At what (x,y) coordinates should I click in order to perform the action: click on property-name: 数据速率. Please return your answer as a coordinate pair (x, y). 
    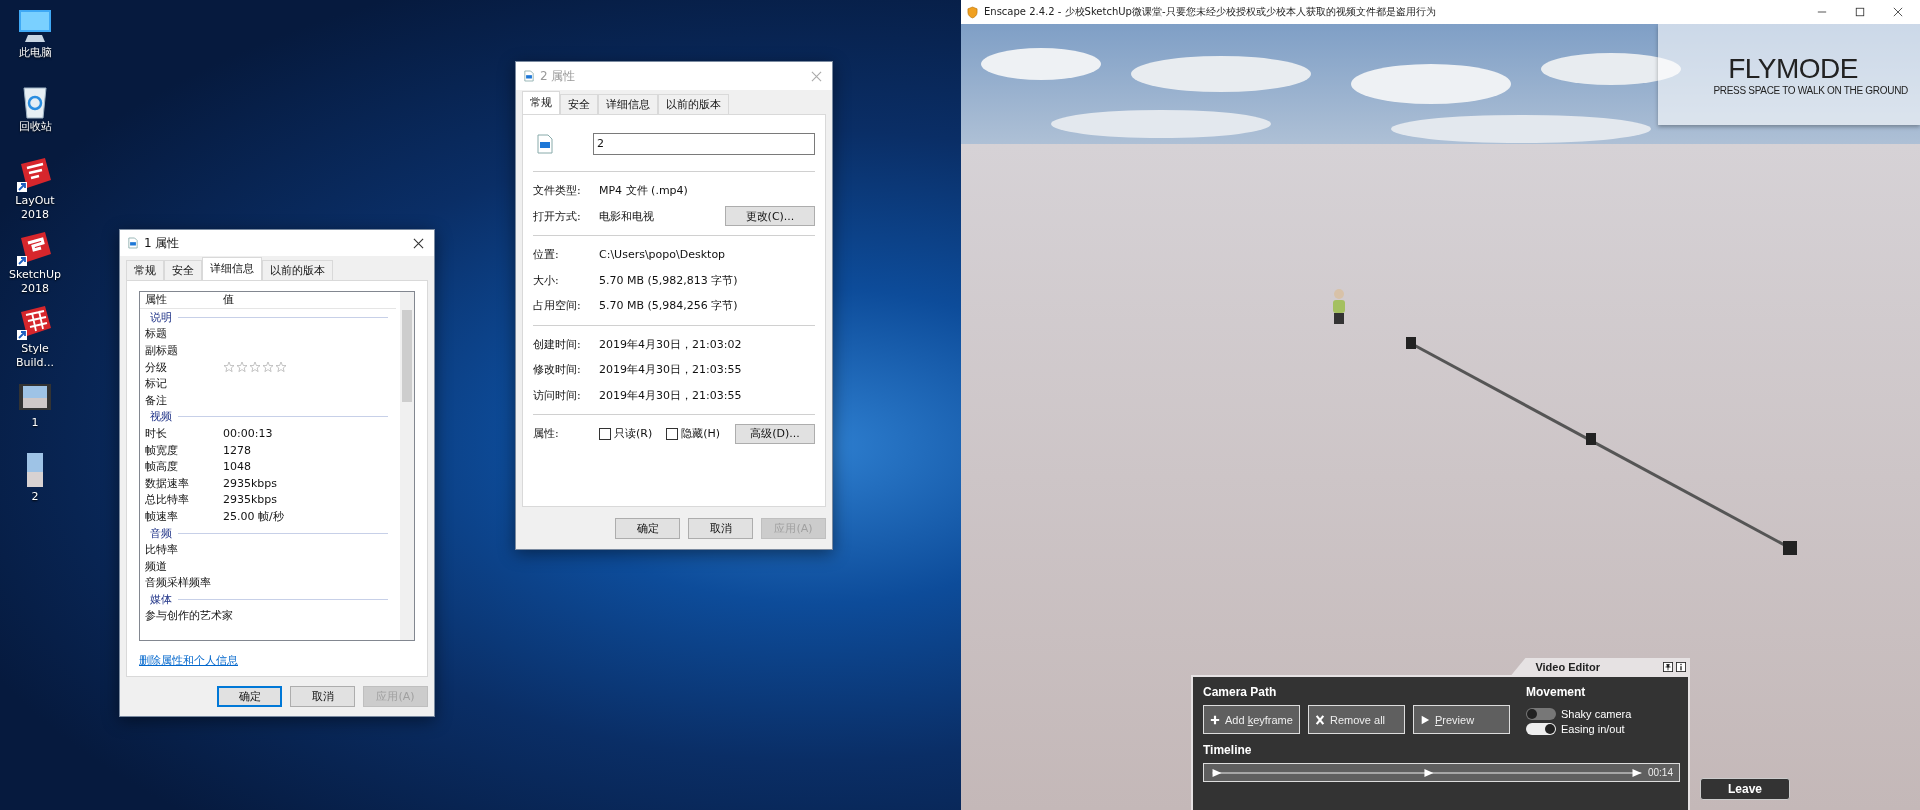
    Looking at the image, I should click on (167, 483).